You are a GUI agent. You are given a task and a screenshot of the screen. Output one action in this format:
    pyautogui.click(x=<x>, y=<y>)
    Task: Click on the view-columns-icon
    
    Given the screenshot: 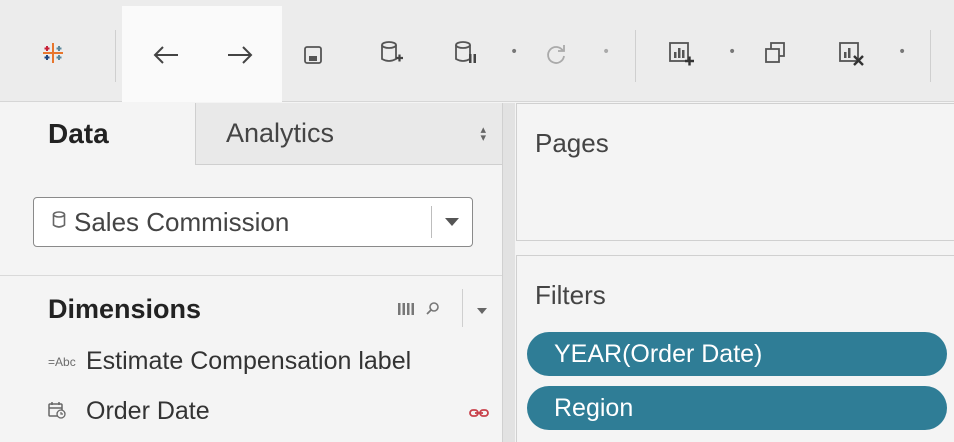 What is the action you would take?
    pyautogui.click(x=406, y=311)
    